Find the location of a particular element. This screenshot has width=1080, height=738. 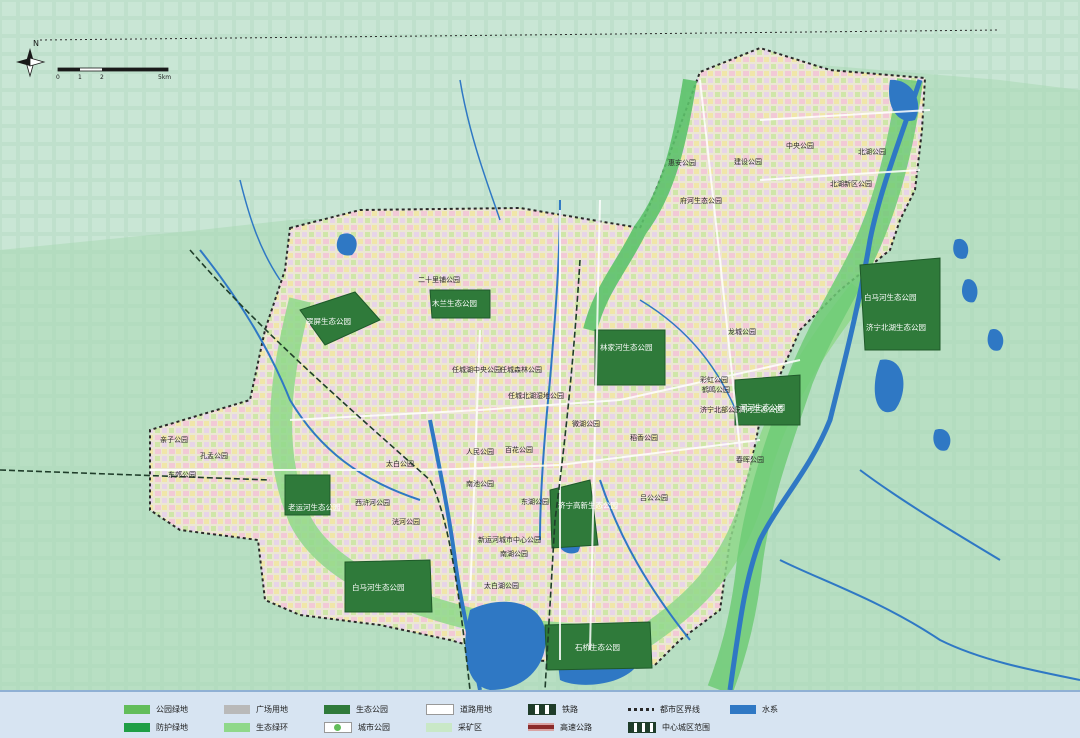

legend-label: 铁路 is located at coordinates (570, 709).